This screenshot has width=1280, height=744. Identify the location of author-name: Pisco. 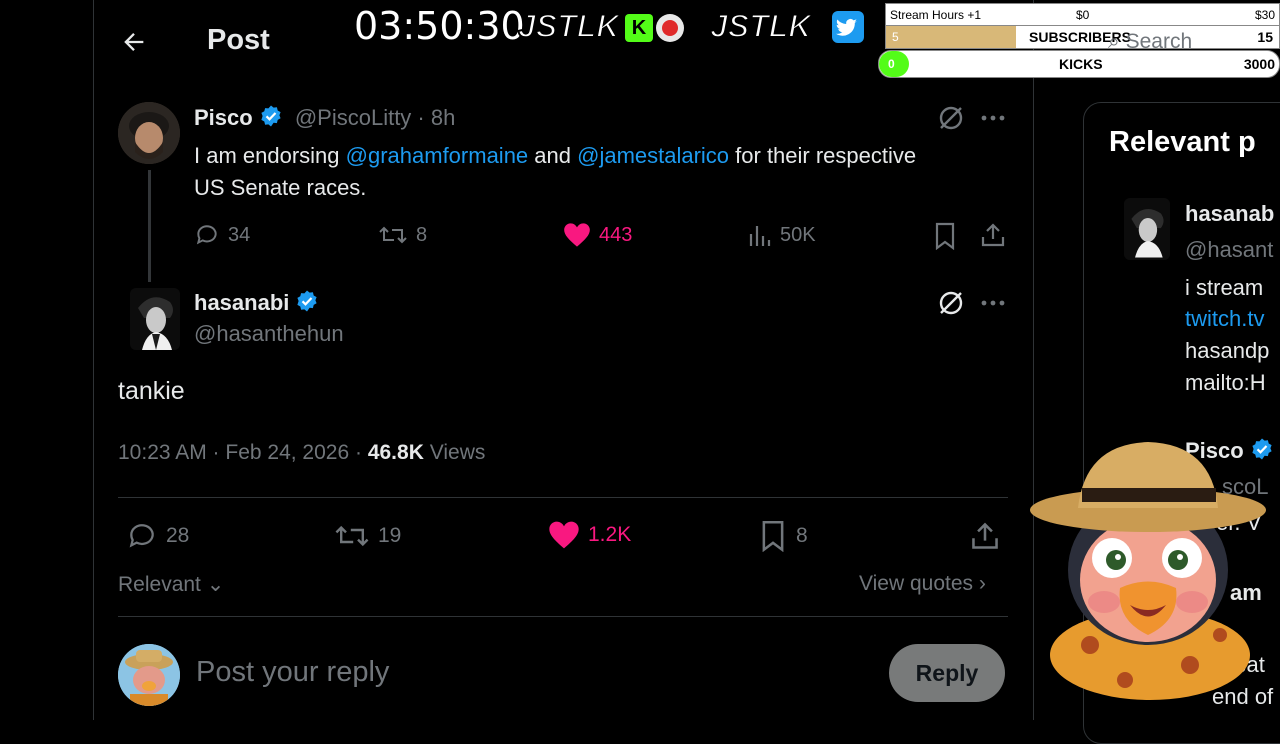
(223, 117).